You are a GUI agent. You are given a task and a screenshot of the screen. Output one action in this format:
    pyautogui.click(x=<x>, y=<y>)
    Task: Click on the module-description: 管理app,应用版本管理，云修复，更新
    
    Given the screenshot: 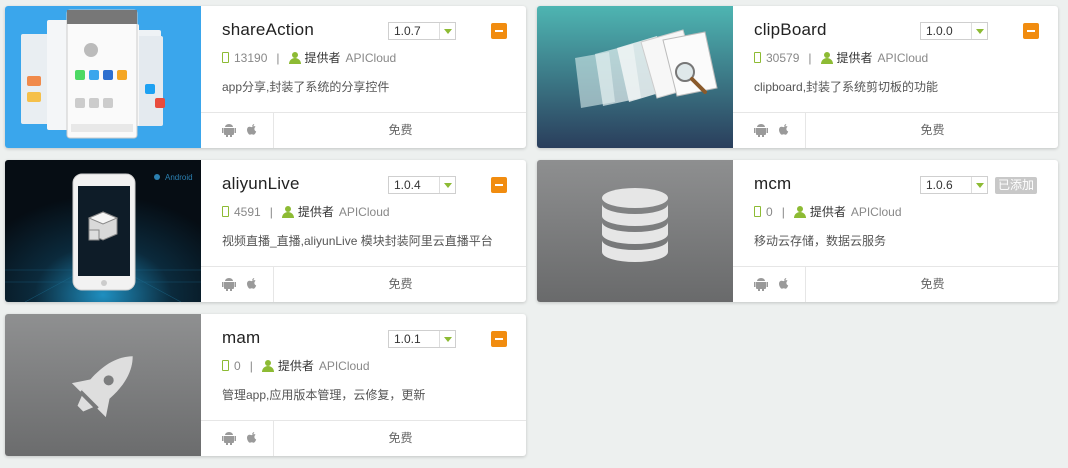 What is the action you would take?
    pyautogui.click(x=324, y=395)
    